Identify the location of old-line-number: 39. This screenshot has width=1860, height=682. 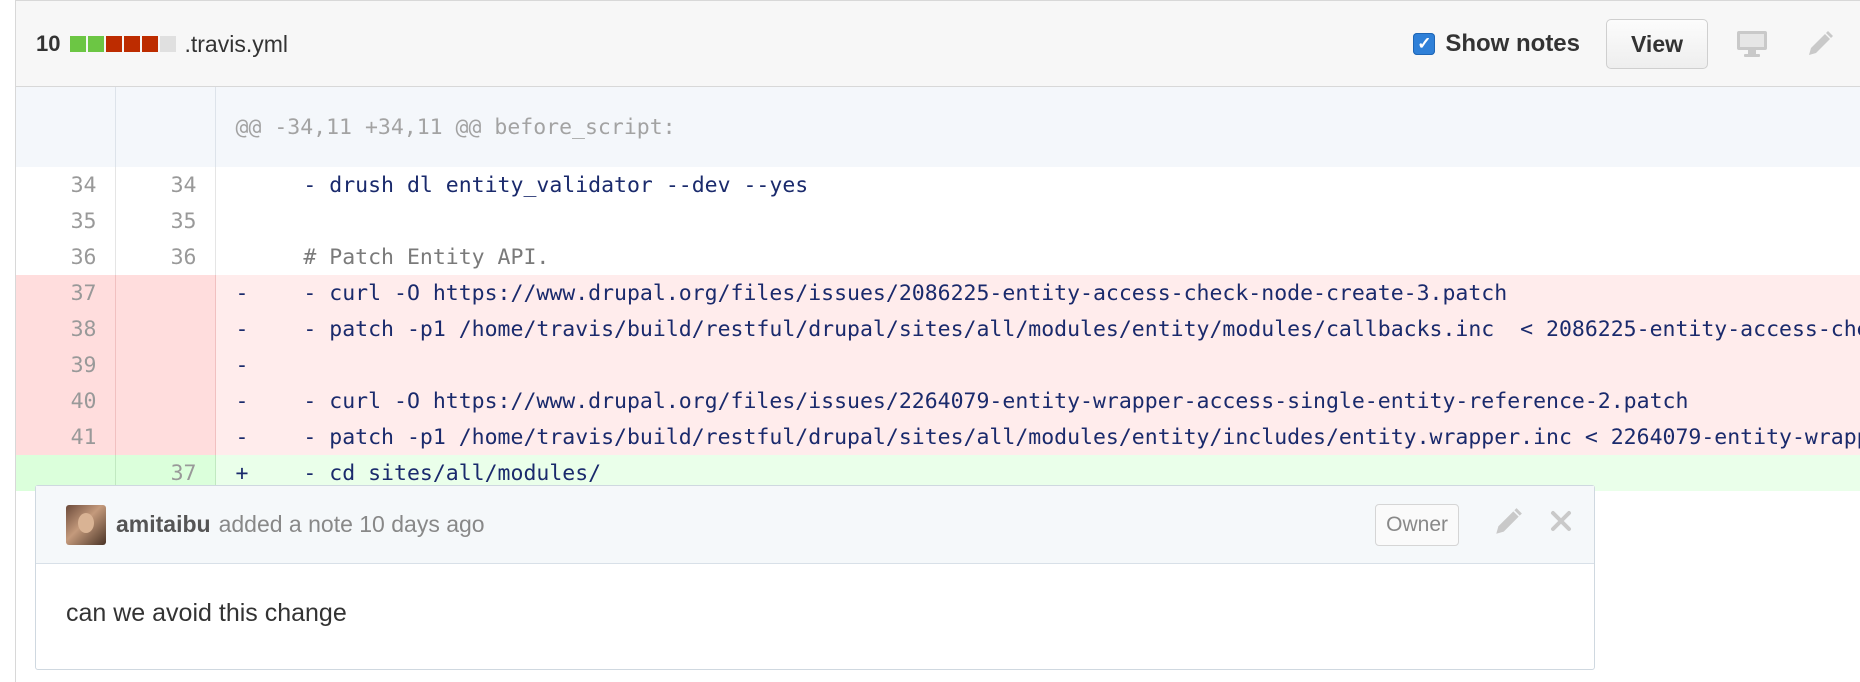
(66, 365).